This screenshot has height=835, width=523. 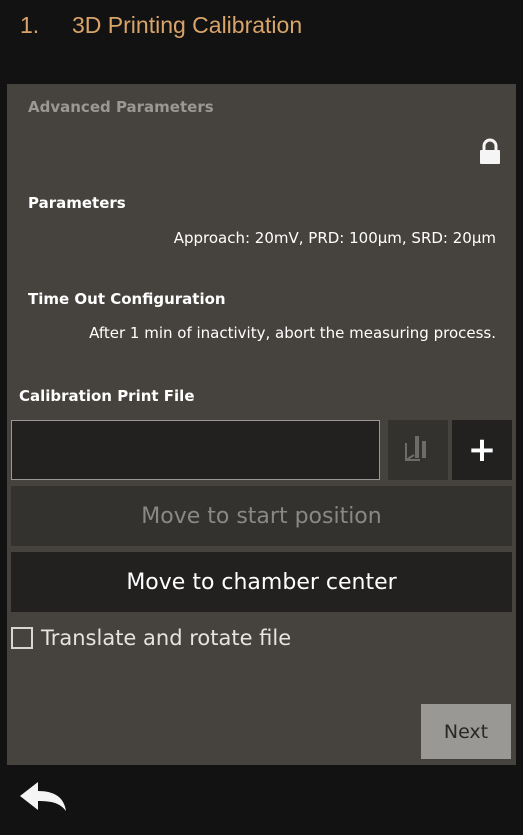 I want to click on back-arrow-icon, so click(x=43, y=799).